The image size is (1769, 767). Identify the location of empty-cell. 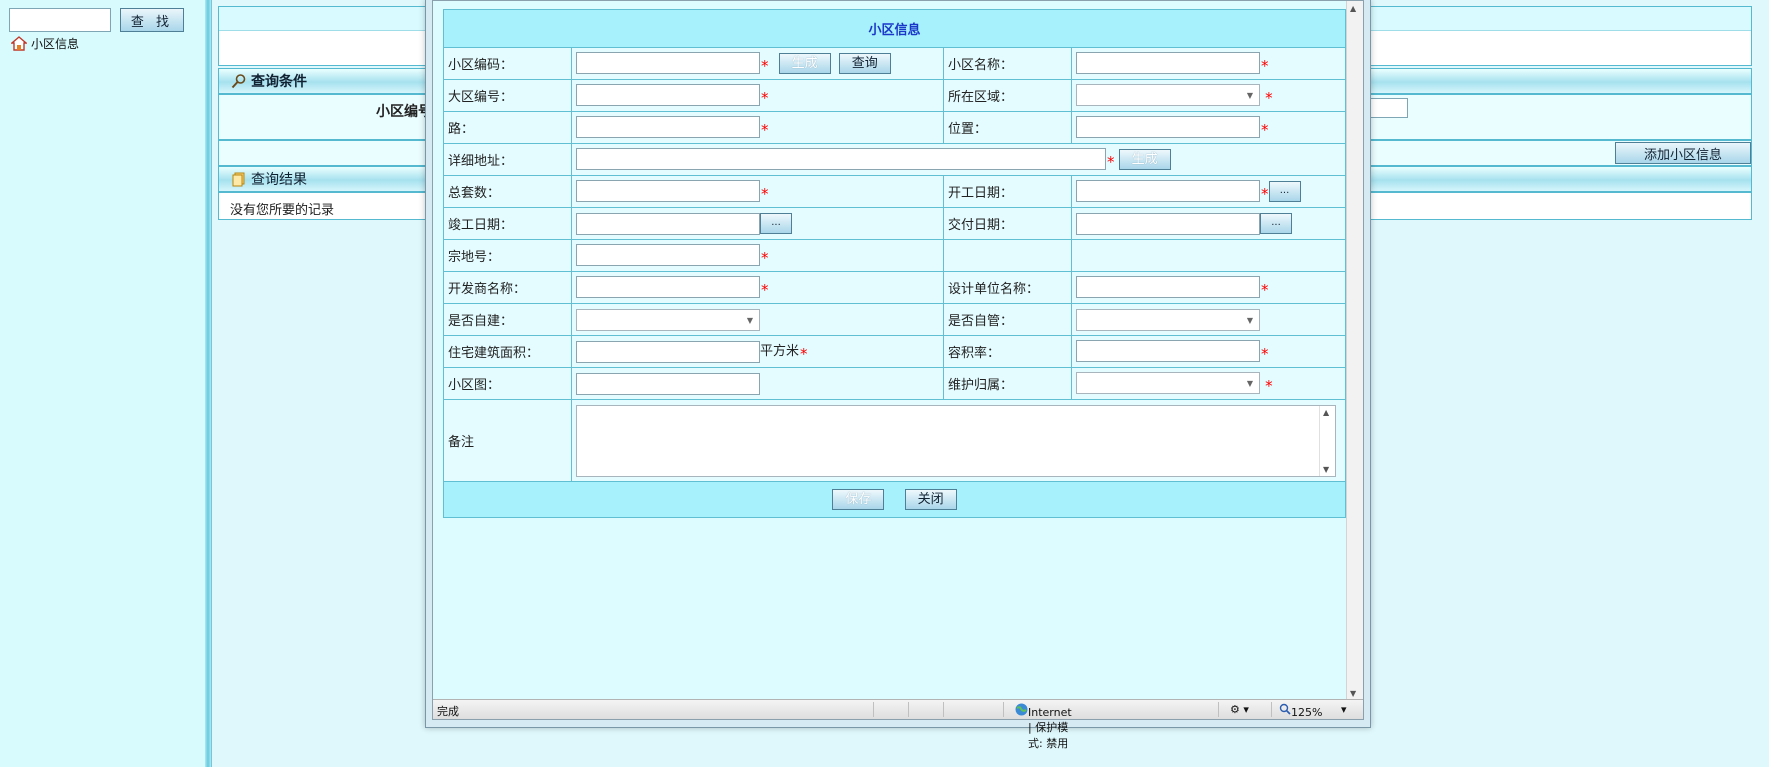
(1208, 255).